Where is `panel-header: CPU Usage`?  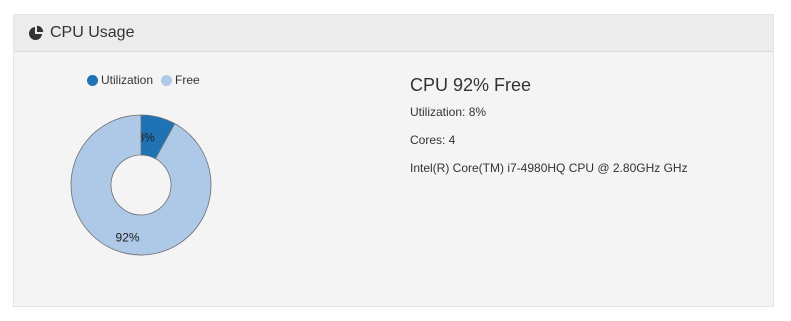 panel-header: CPU Usage is located at coordinates (393, 33).